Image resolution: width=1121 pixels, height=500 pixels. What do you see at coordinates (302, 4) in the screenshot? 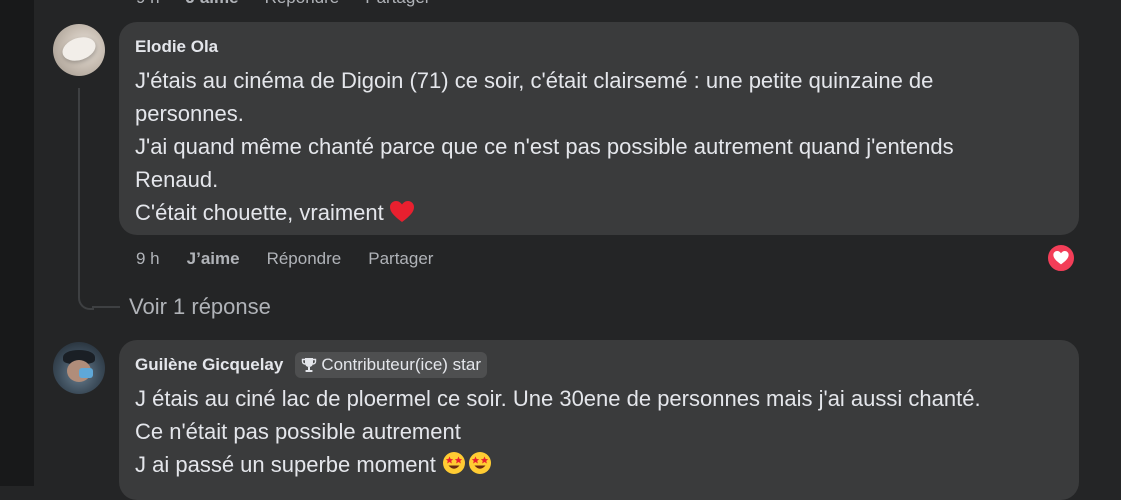
I see `previous-comment-reply-button: Répondre` at bounding box center [302, 4].